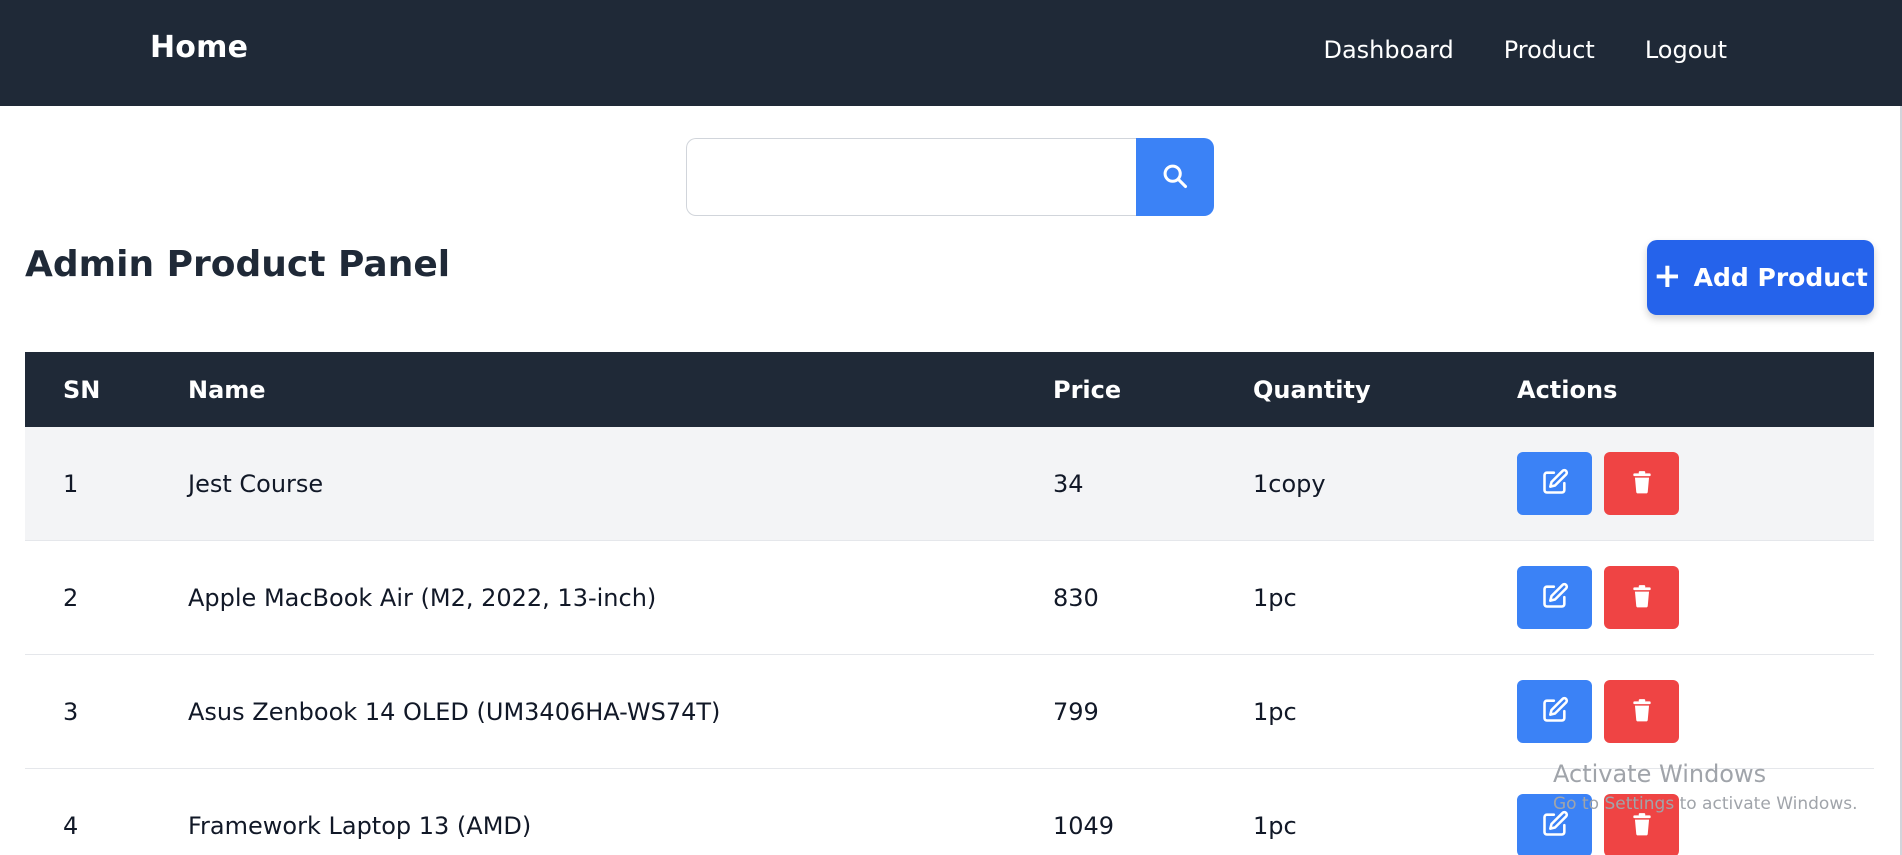  I want to click on nav-links: Dashboard Product Logout, so click(1525, 50).